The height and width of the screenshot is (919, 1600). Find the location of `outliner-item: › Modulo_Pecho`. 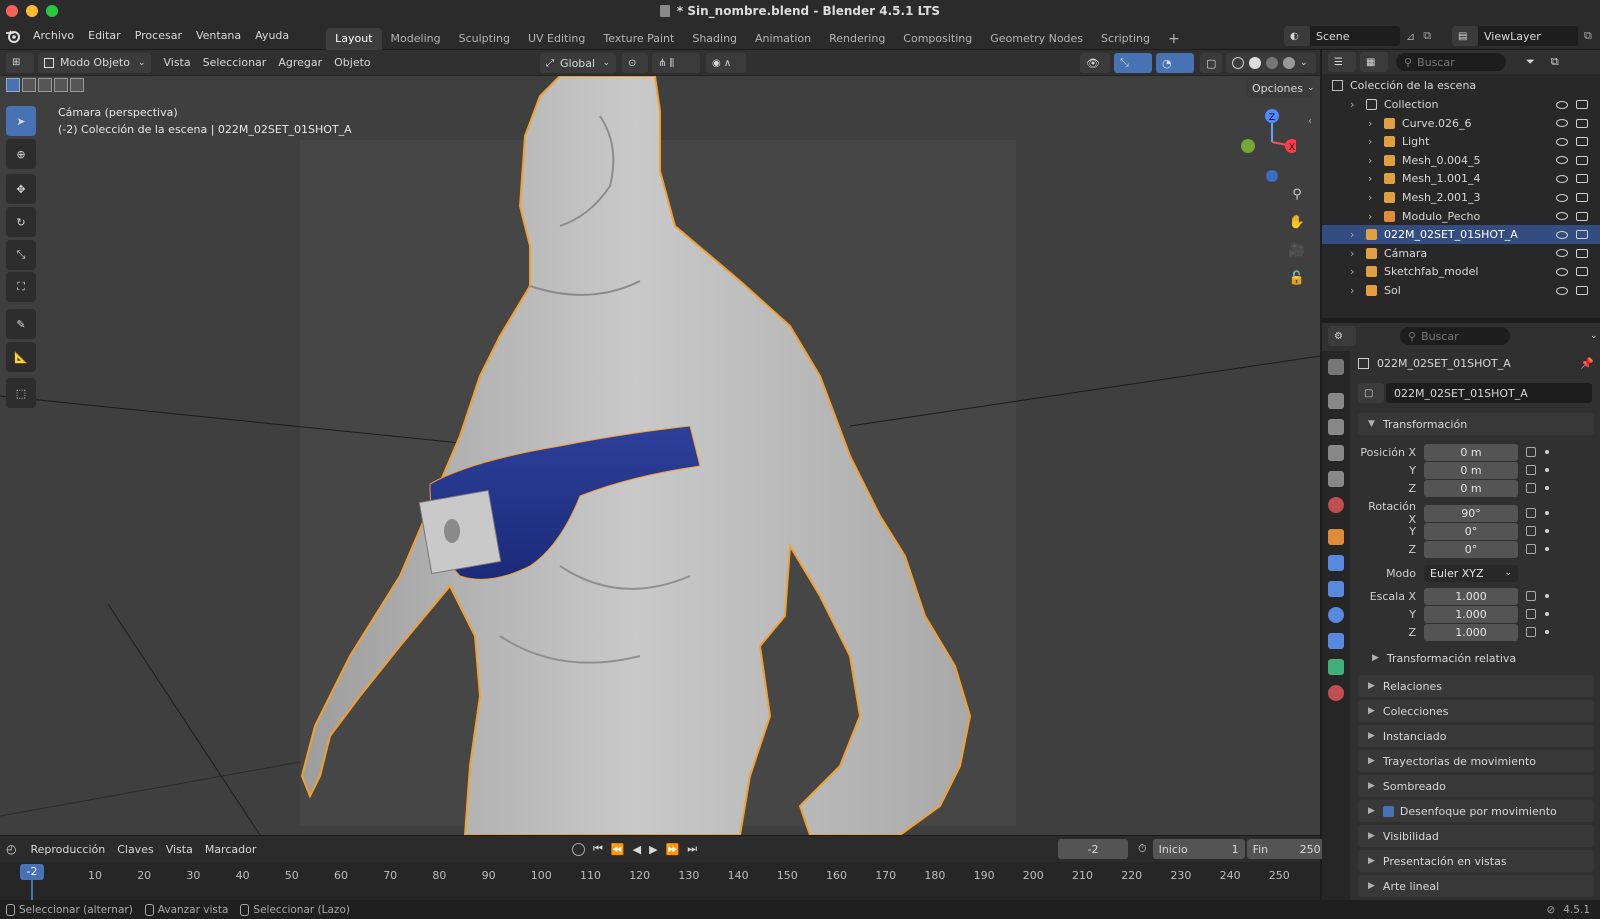

outliner-item: › Modulo_Pecho is located at coordinates (1461, 216).